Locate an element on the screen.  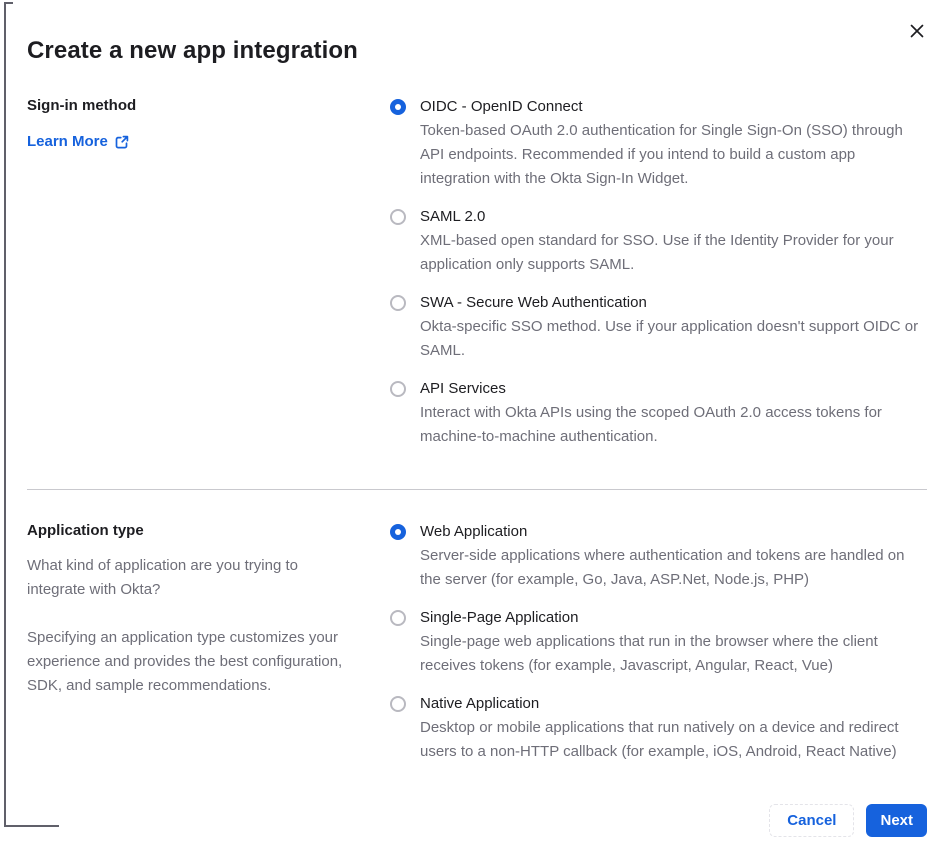
option-label: OIDC - OpenID Connect is located at coordinates (501, 106).